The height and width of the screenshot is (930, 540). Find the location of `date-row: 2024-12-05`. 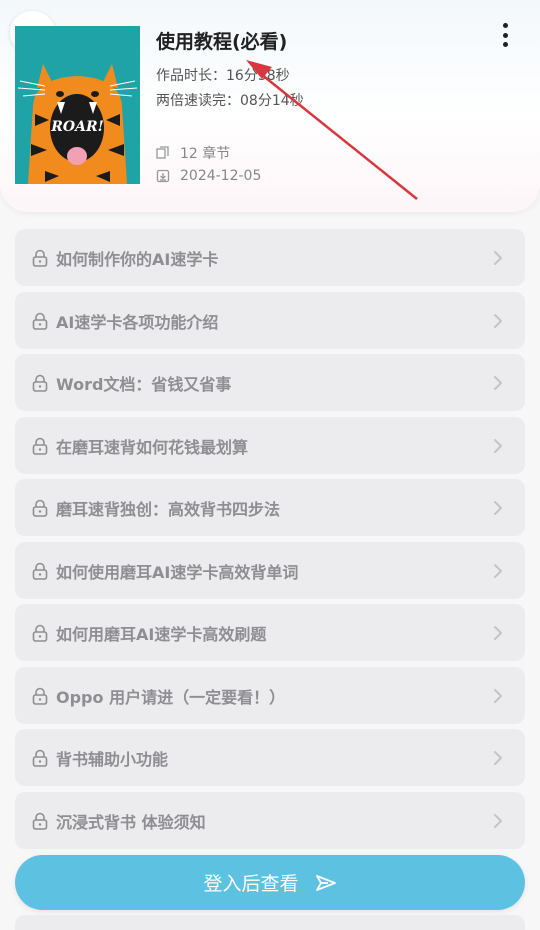

date-row: 2024-12-05 is located at coordinates (208, 176).